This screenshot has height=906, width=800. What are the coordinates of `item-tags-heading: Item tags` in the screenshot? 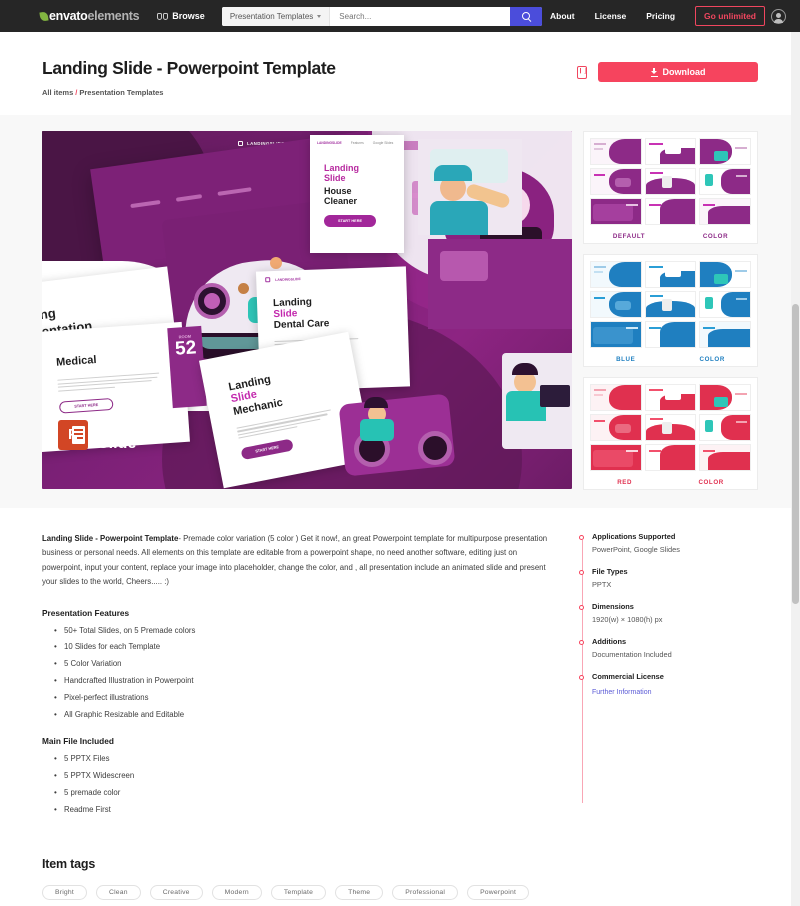 It's located at (69, 863).